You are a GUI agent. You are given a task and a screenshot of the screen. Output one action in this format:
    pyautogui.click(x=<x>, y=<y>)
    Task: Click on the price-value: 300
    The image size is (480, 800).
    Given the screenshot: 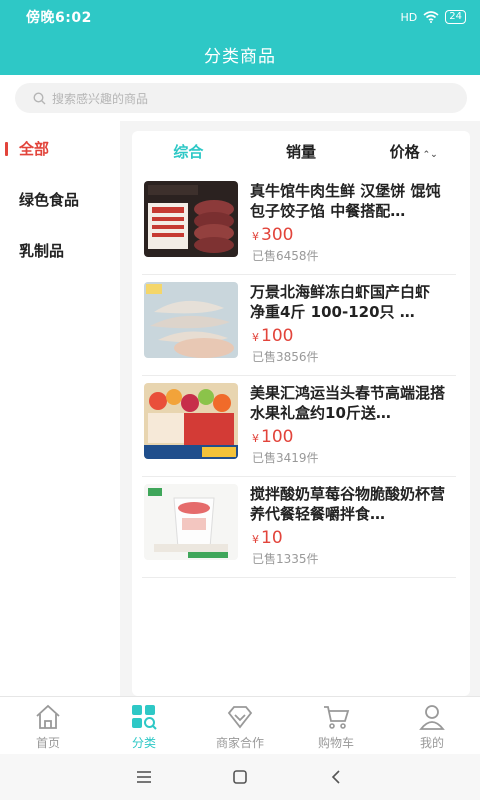 What is the action you would take?
    pyautogui.click(x=277, y=235)
    